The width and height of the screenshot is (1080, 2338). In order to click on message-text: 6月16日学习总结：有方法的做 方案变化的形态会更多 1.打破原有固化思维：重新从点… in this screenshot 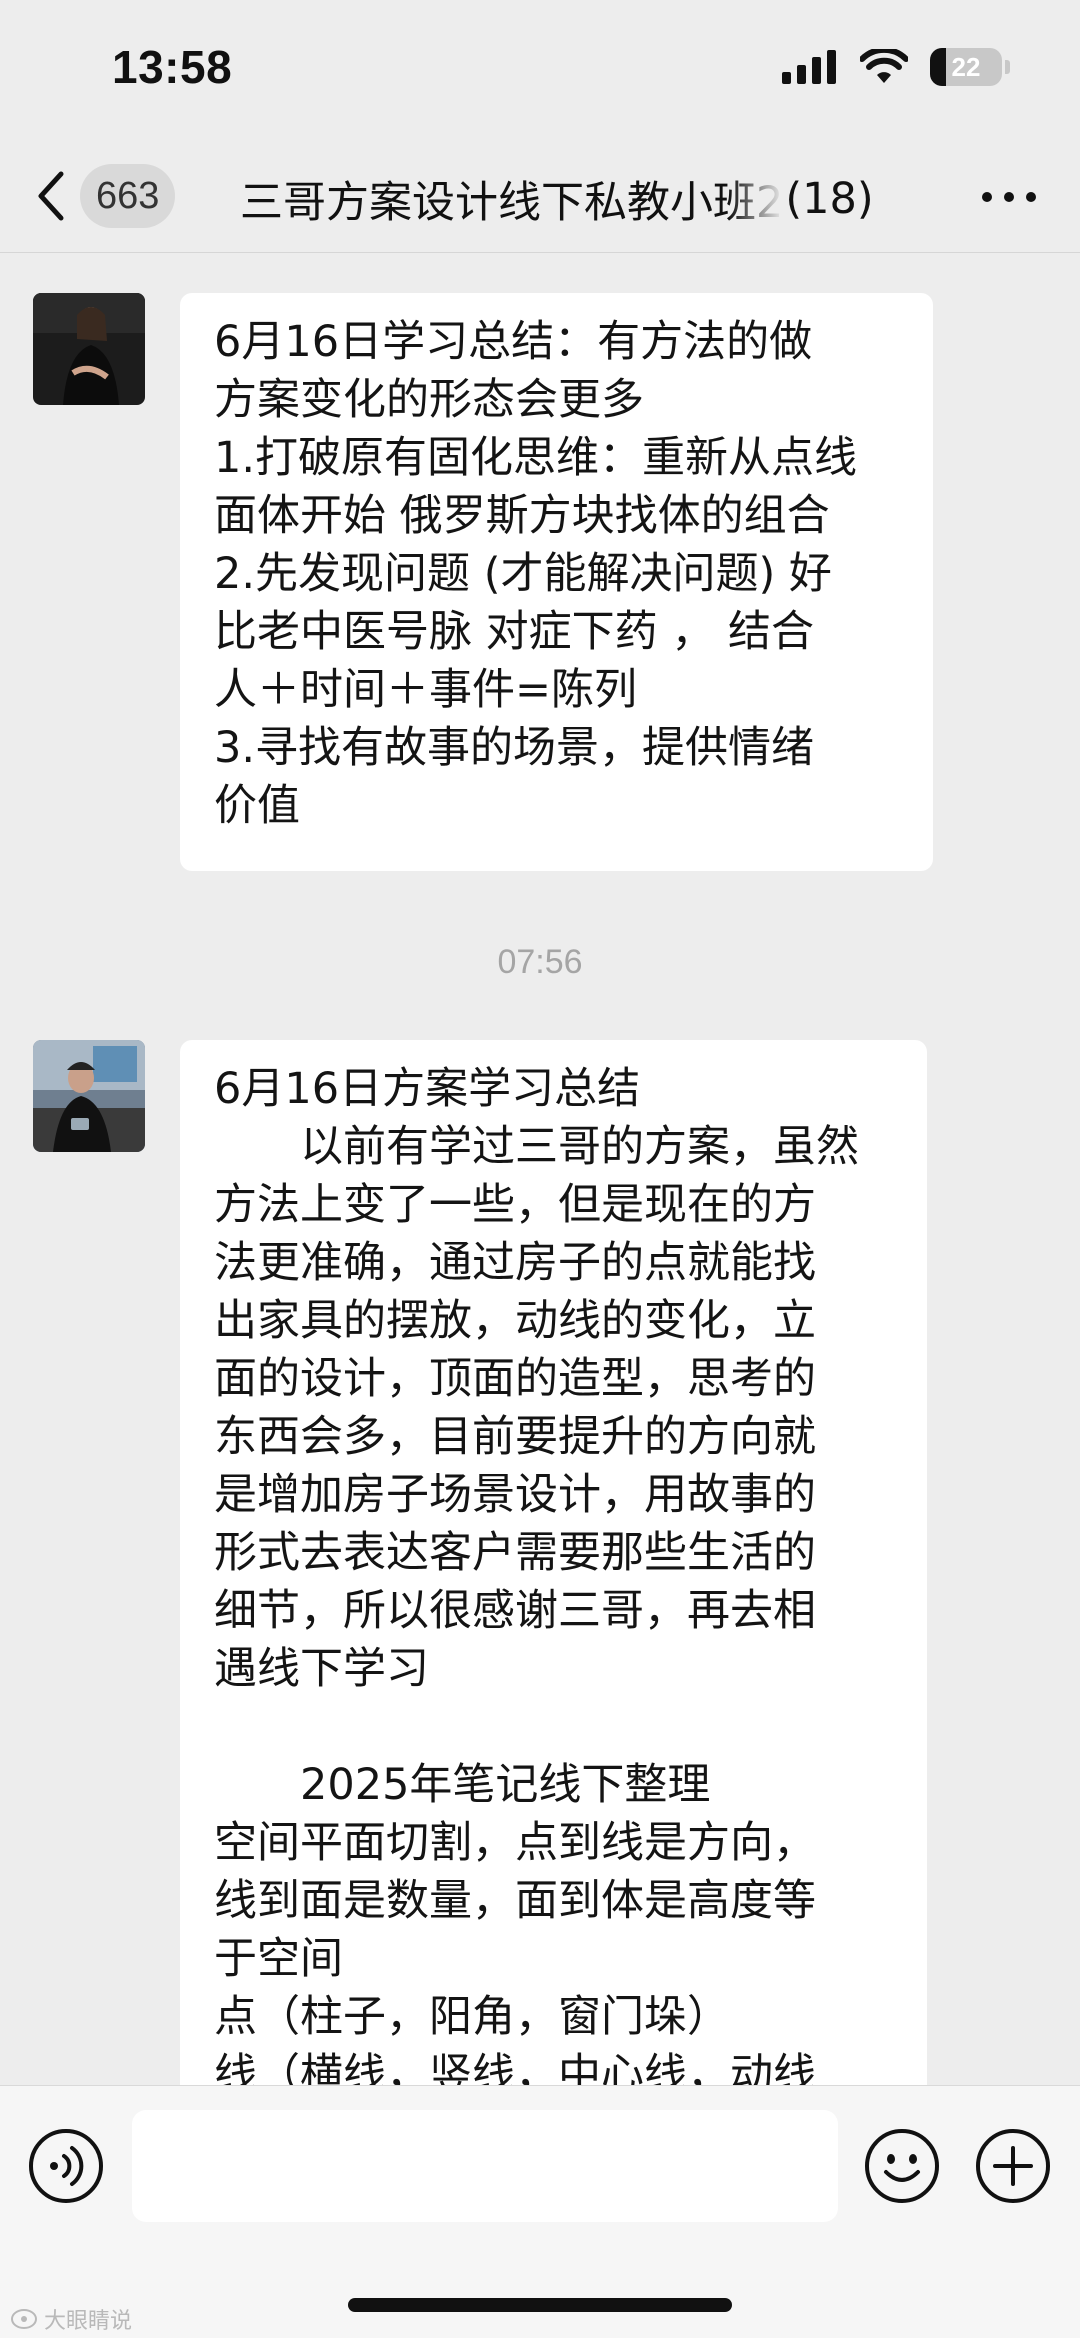, I will do `click(557, 574)`.